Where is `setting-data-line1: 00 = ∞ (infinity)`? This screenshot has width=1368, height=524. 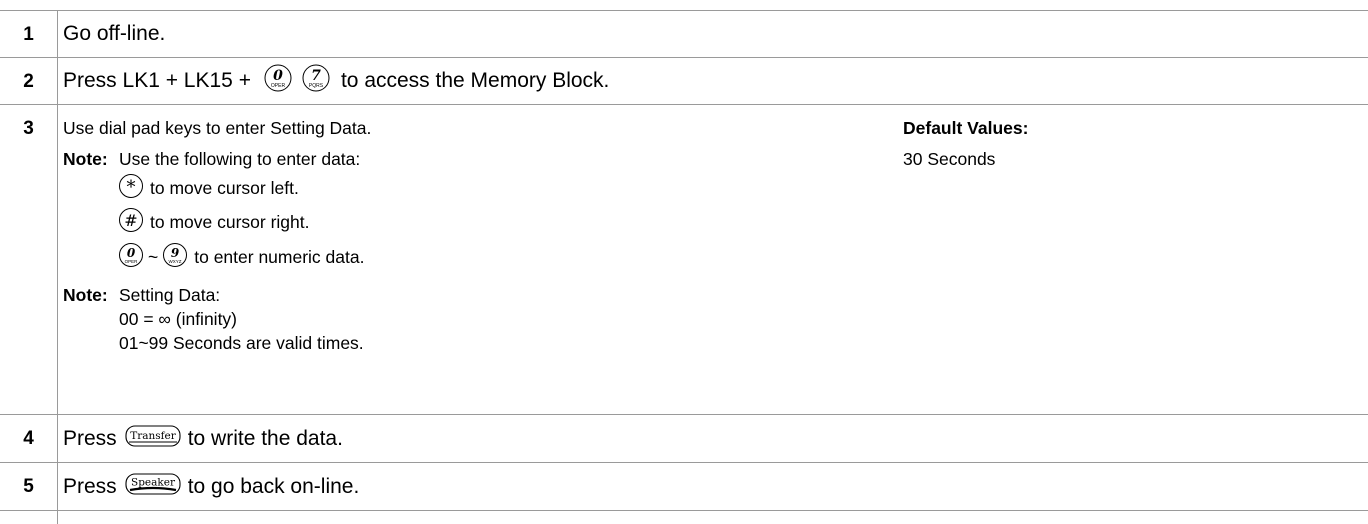 setting-data-line1: 00 = ∞ (infinity) is located at coordinates (178, 319).